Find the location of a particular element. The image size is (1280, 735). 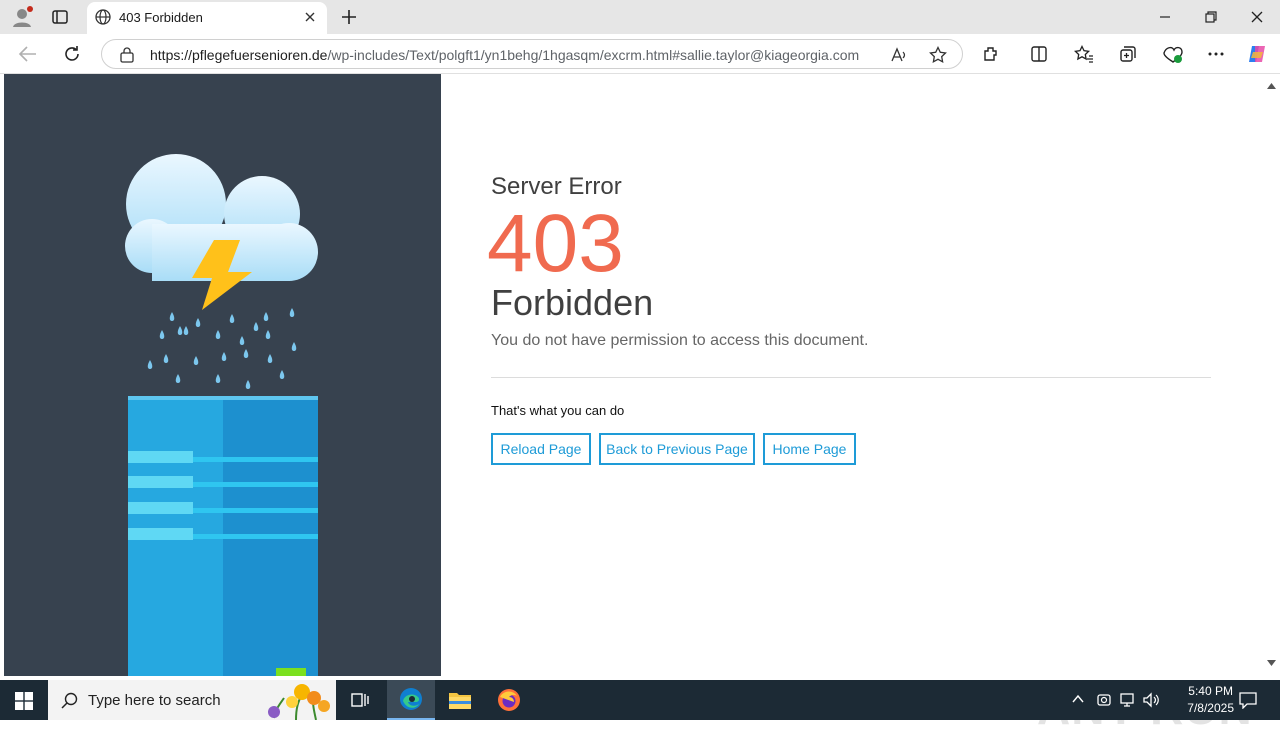

file-explorer-icon is located at coordinates (460, 700).